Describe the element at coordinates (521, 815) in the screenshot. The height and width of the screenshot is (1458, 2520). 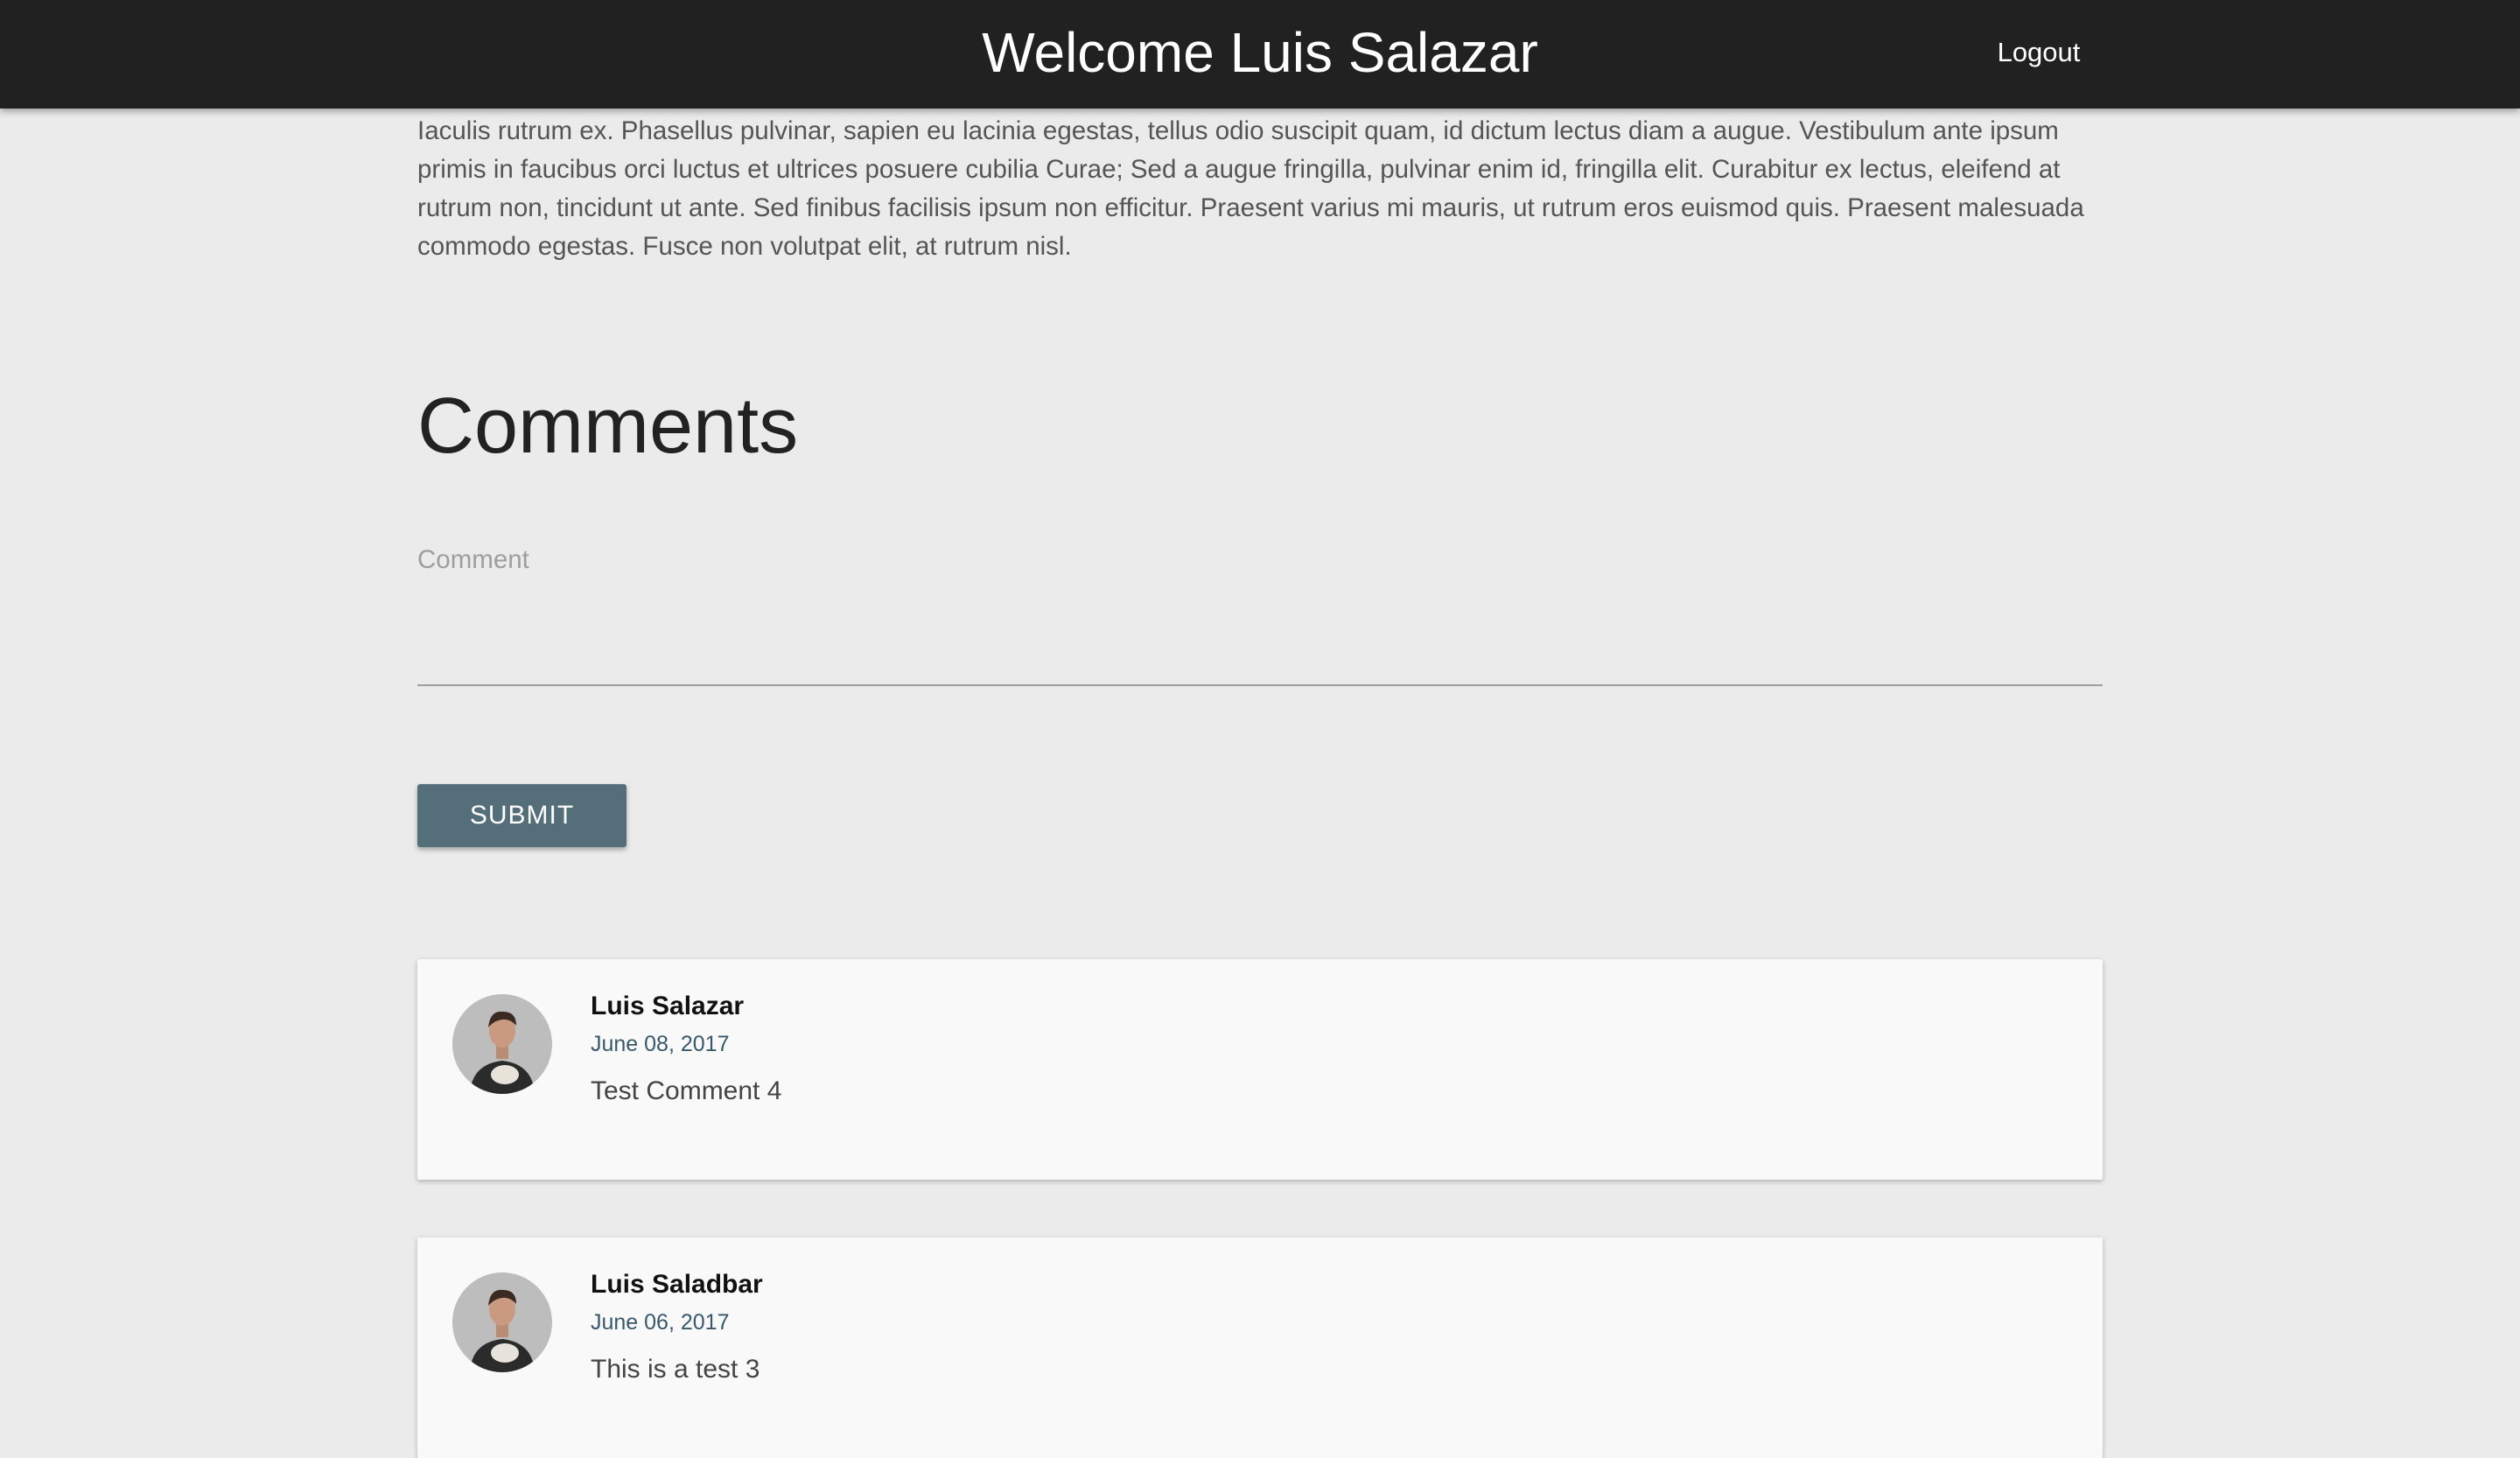
I see `submit-button: SUBMIT` at that location.